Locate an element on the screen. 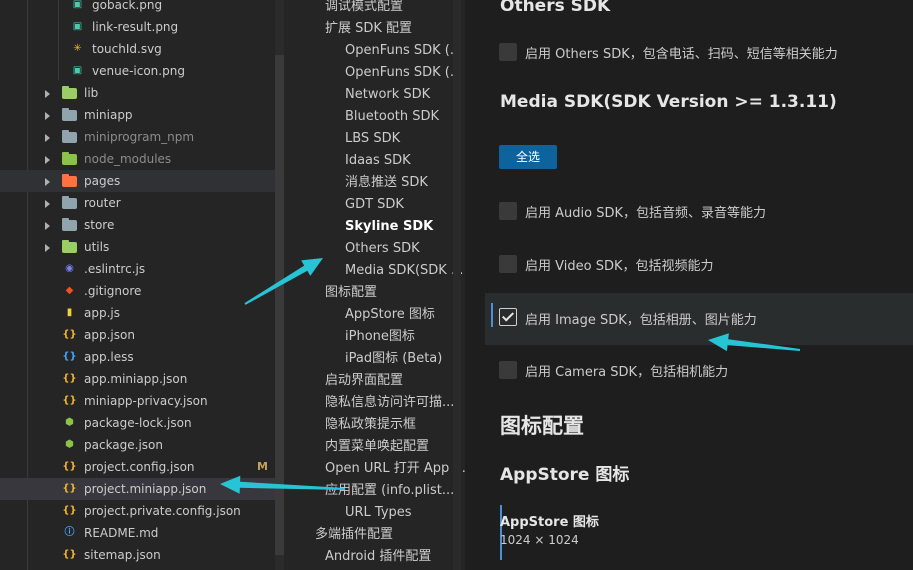 This screenshot has height=570, width=913. media-sdk-option: 启用 Video SDK，包括视频能力 is located at coordinates (699, 265).